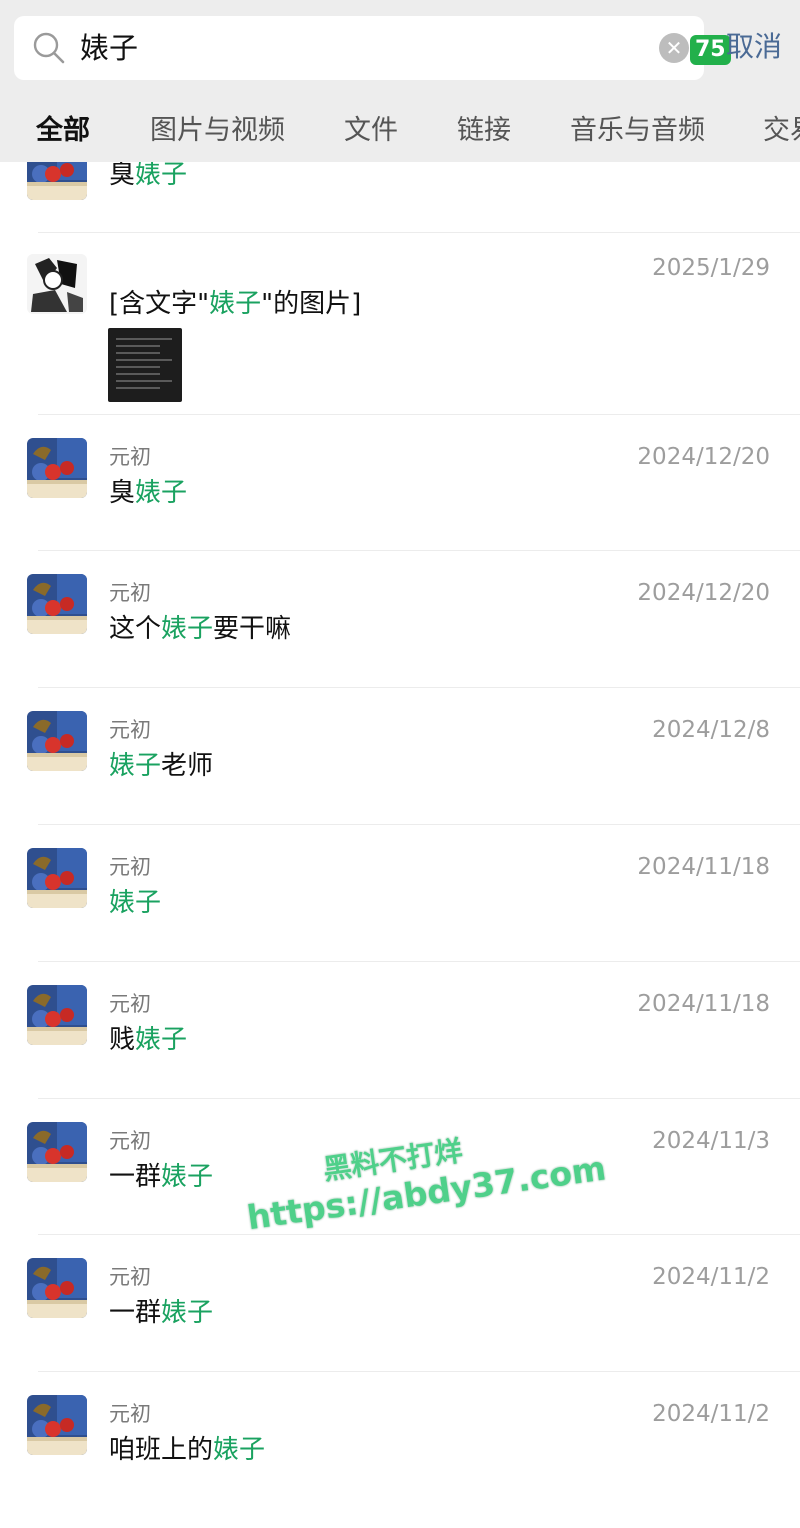 This screenshot has height=1528, width=800. What do you see at coordinates (711, 268) in the screenshot?
I see `message-date: 2025/1/29` at bounding box center [711, 268].